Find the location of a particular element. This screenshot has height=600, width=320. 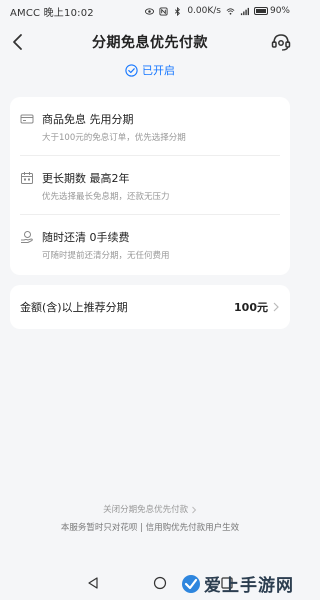

card-icon is located at coordinates (27, 119).